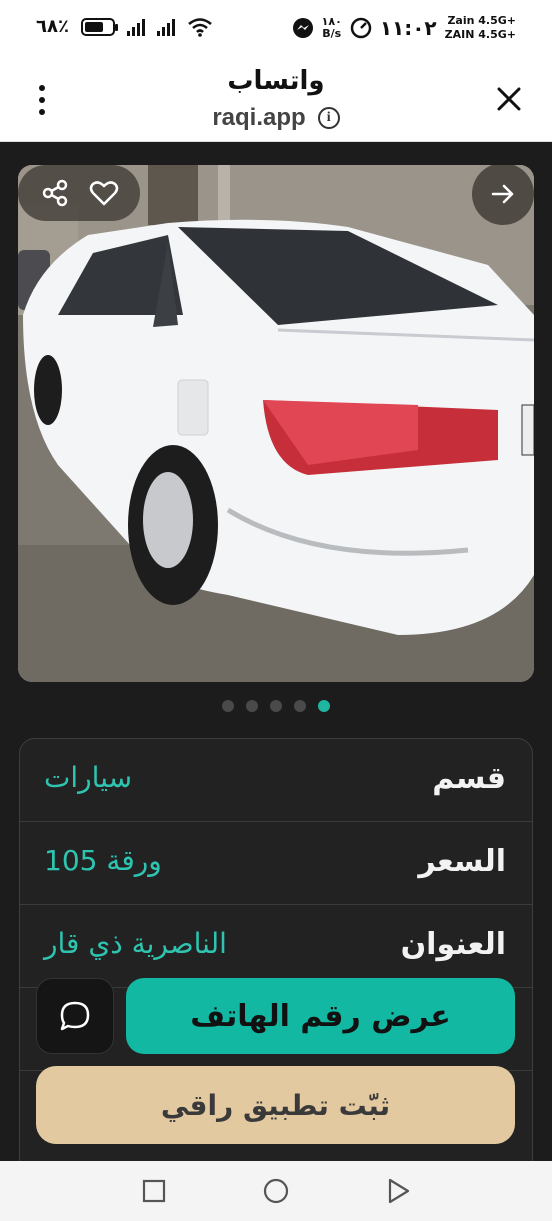  I want to click on show-phone-button: عرض رقم الهاتف, so click(320, 1016).